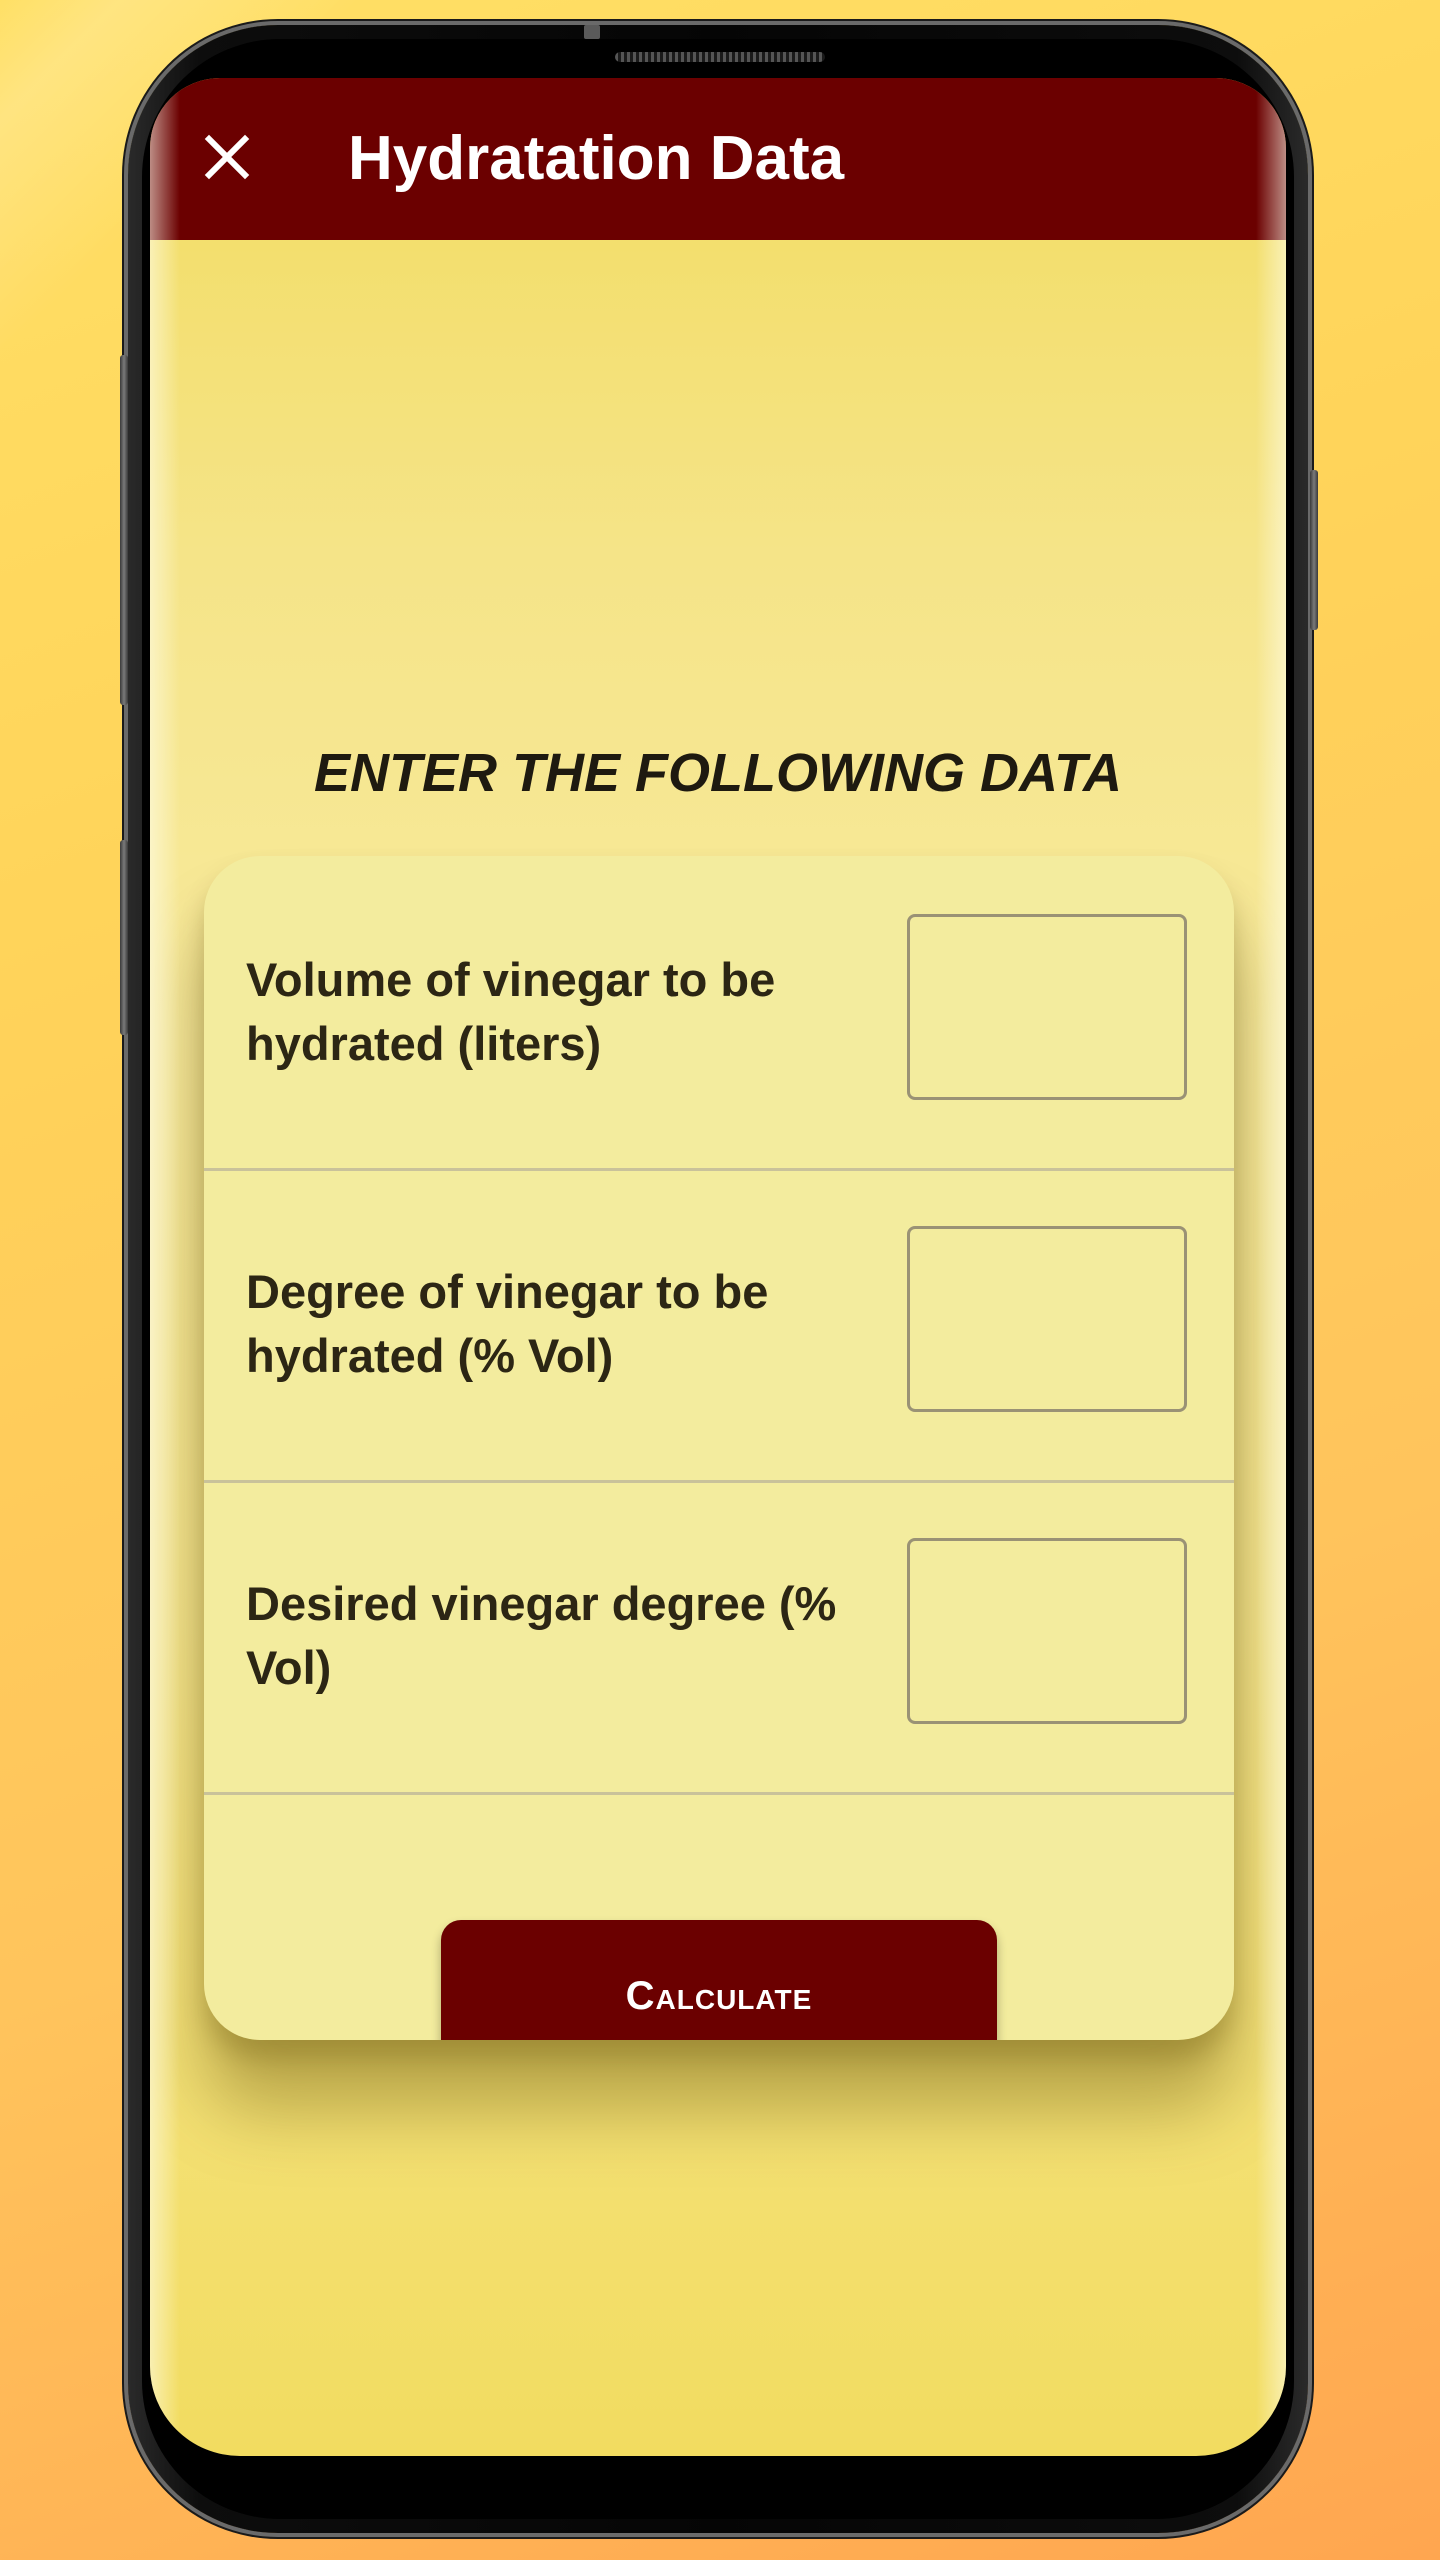  I want to click on desired-degree-input, so click(1047, 1631).